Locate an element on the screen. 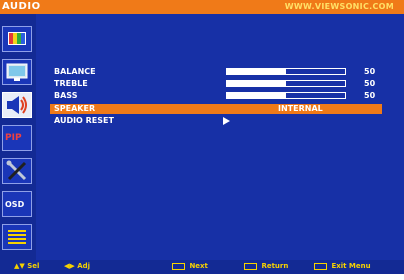  footer-return: Return is located at coordinates (266, 266).